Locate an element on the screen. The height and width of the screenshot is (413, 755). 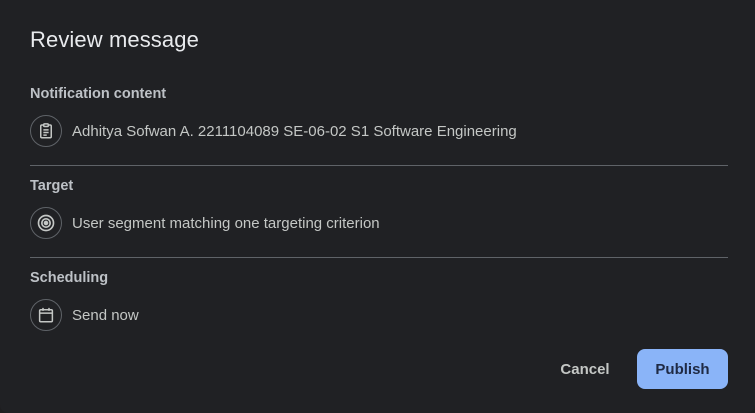
publish-button: Publish is located at coordinates (682, 369).